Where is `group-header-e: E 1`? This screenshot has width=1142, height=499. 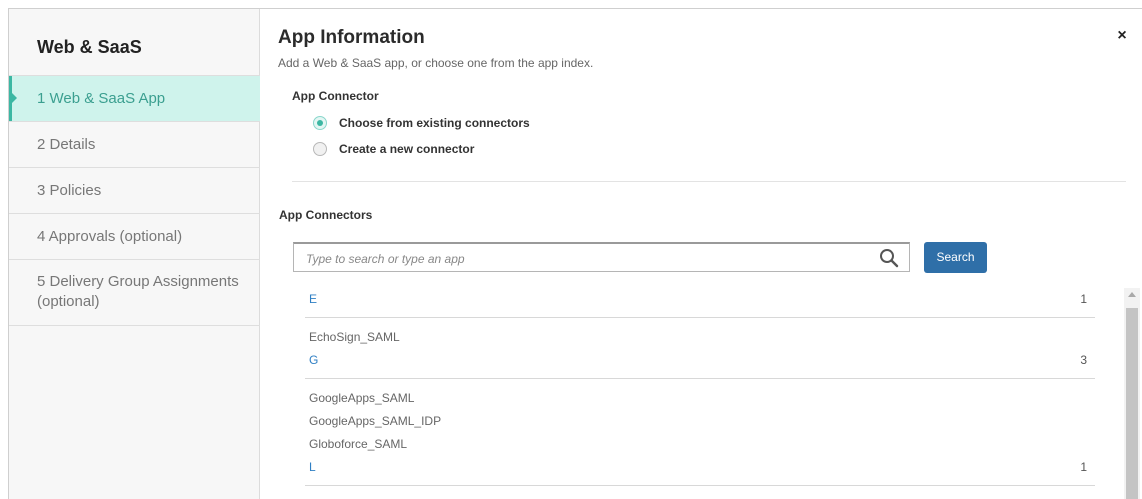 group-header-e: E 1 is located at coordinates (700, 303).